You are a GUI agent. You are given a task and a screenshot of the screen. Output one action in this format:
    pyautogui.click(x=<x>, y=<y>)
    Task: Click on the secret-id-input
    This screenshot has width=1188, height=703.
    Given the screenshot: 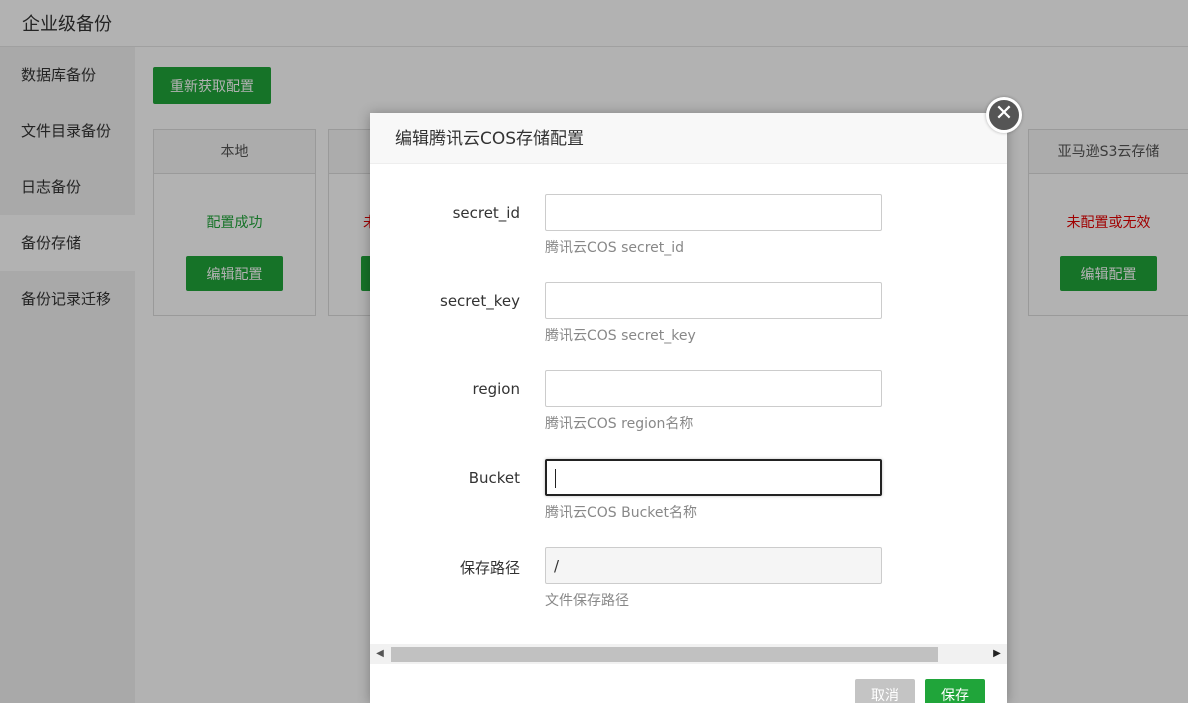 What is the action you would take?
    pyautogui.click(x=713, y=212)
    